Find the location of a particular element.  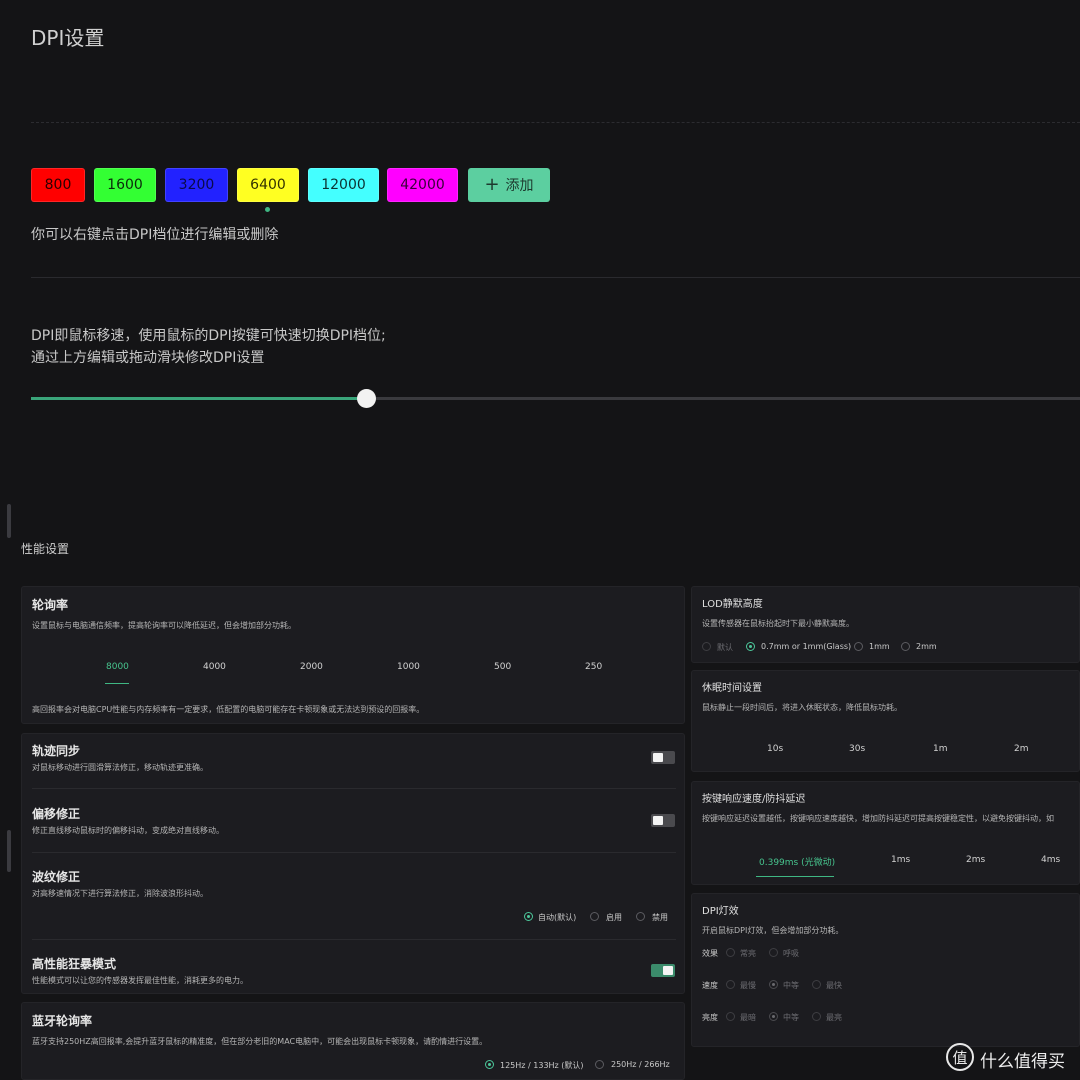

ripple-auto-radio is located at coordinates (528, 916).